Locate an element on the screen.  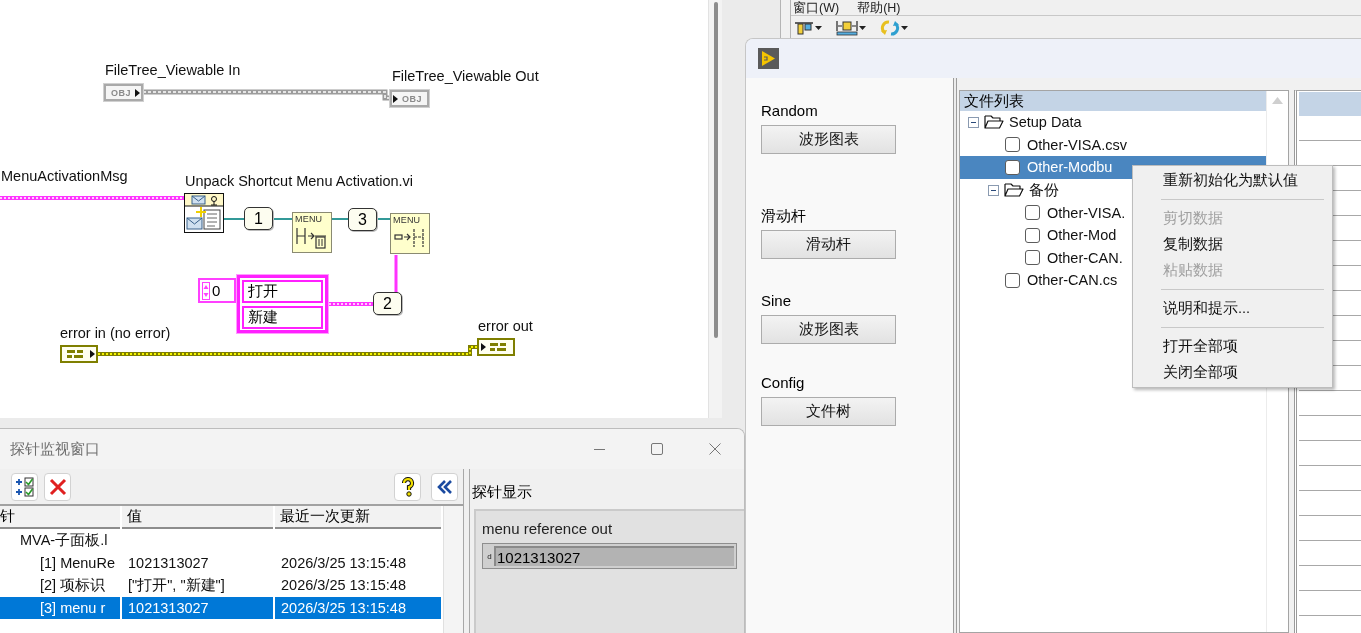
column-header: 针 is located at coordinates (60, 517).